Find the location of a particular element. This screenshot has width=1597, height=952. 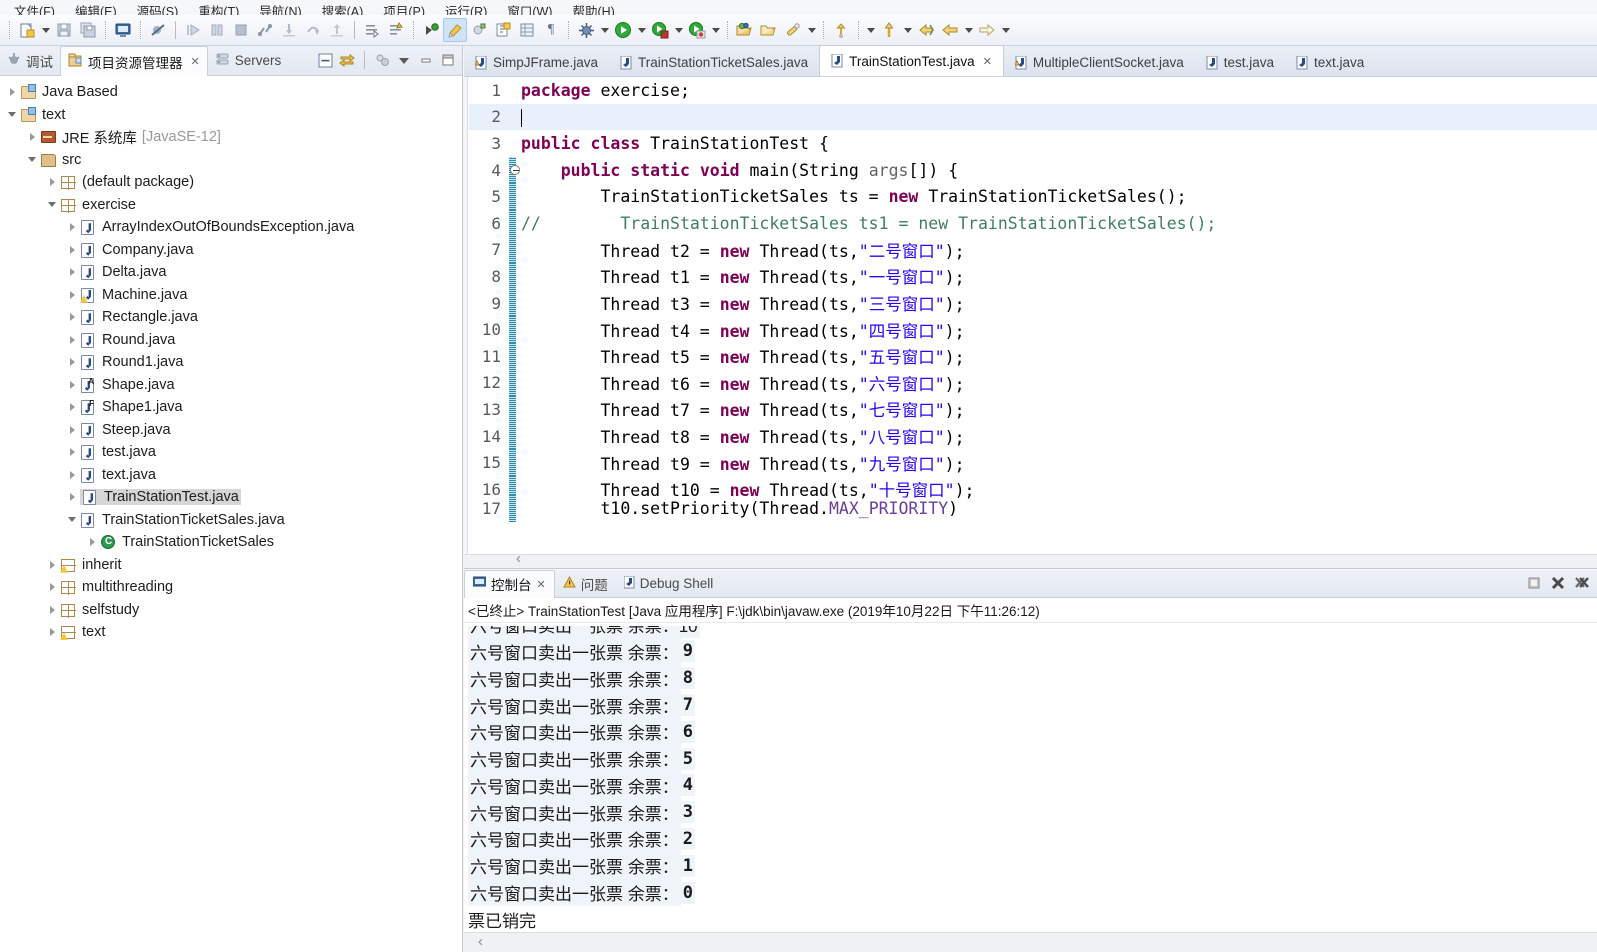

step-return-icon is located at coordinates (337, 30).